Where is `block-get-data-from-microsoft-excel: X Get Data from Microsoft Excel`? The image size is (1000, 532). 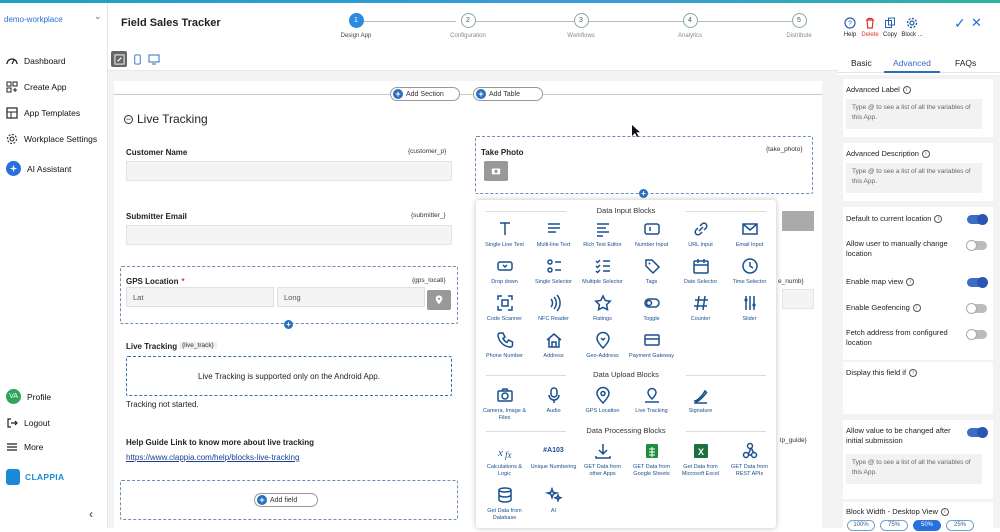
block-get-data-from-microsoft-excel: X Get Data from Microsoft Excel is located at coordinates (700, 460).